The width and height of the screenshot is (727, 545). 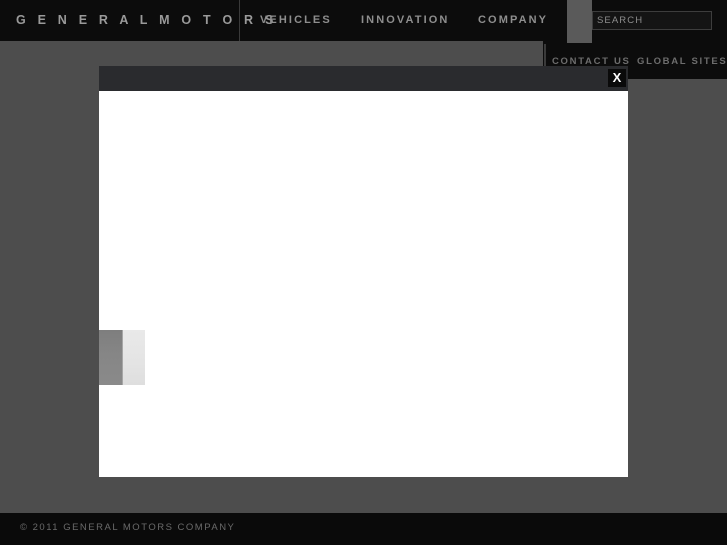 What do you see at coordinates (579, 21) in the screenshot?
I see `nav-tab-block` at bounding box center [579, 21].